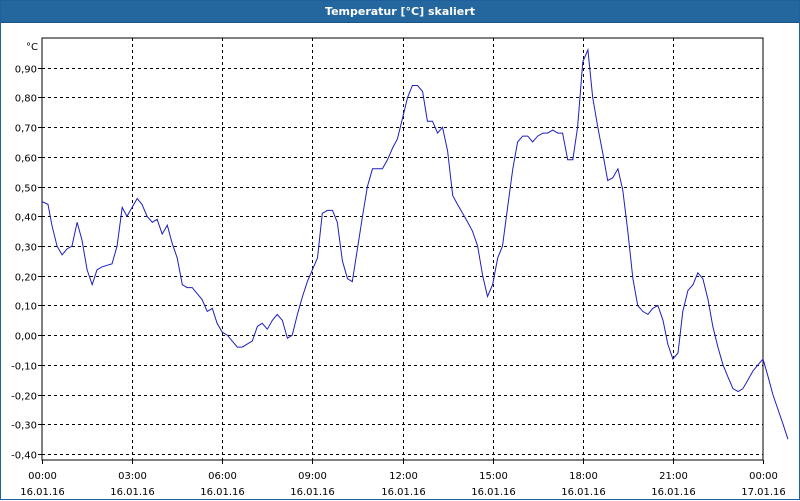 The image size is (800, 501). I want to click on y-tick-label: -0,30, so click(24, 426).